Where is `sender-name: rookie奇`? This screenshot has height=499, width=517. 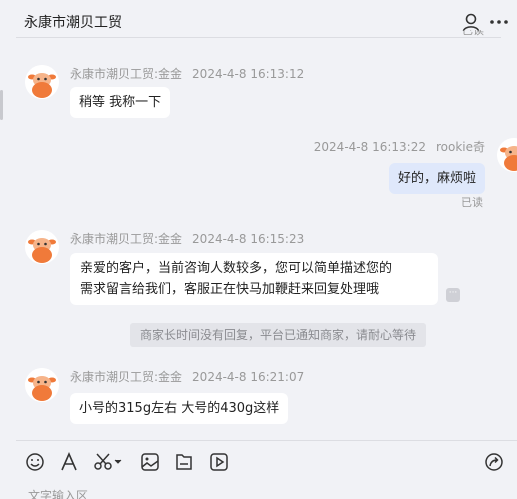 sender-name: rookie奇 is located at coordinates (460, 147).